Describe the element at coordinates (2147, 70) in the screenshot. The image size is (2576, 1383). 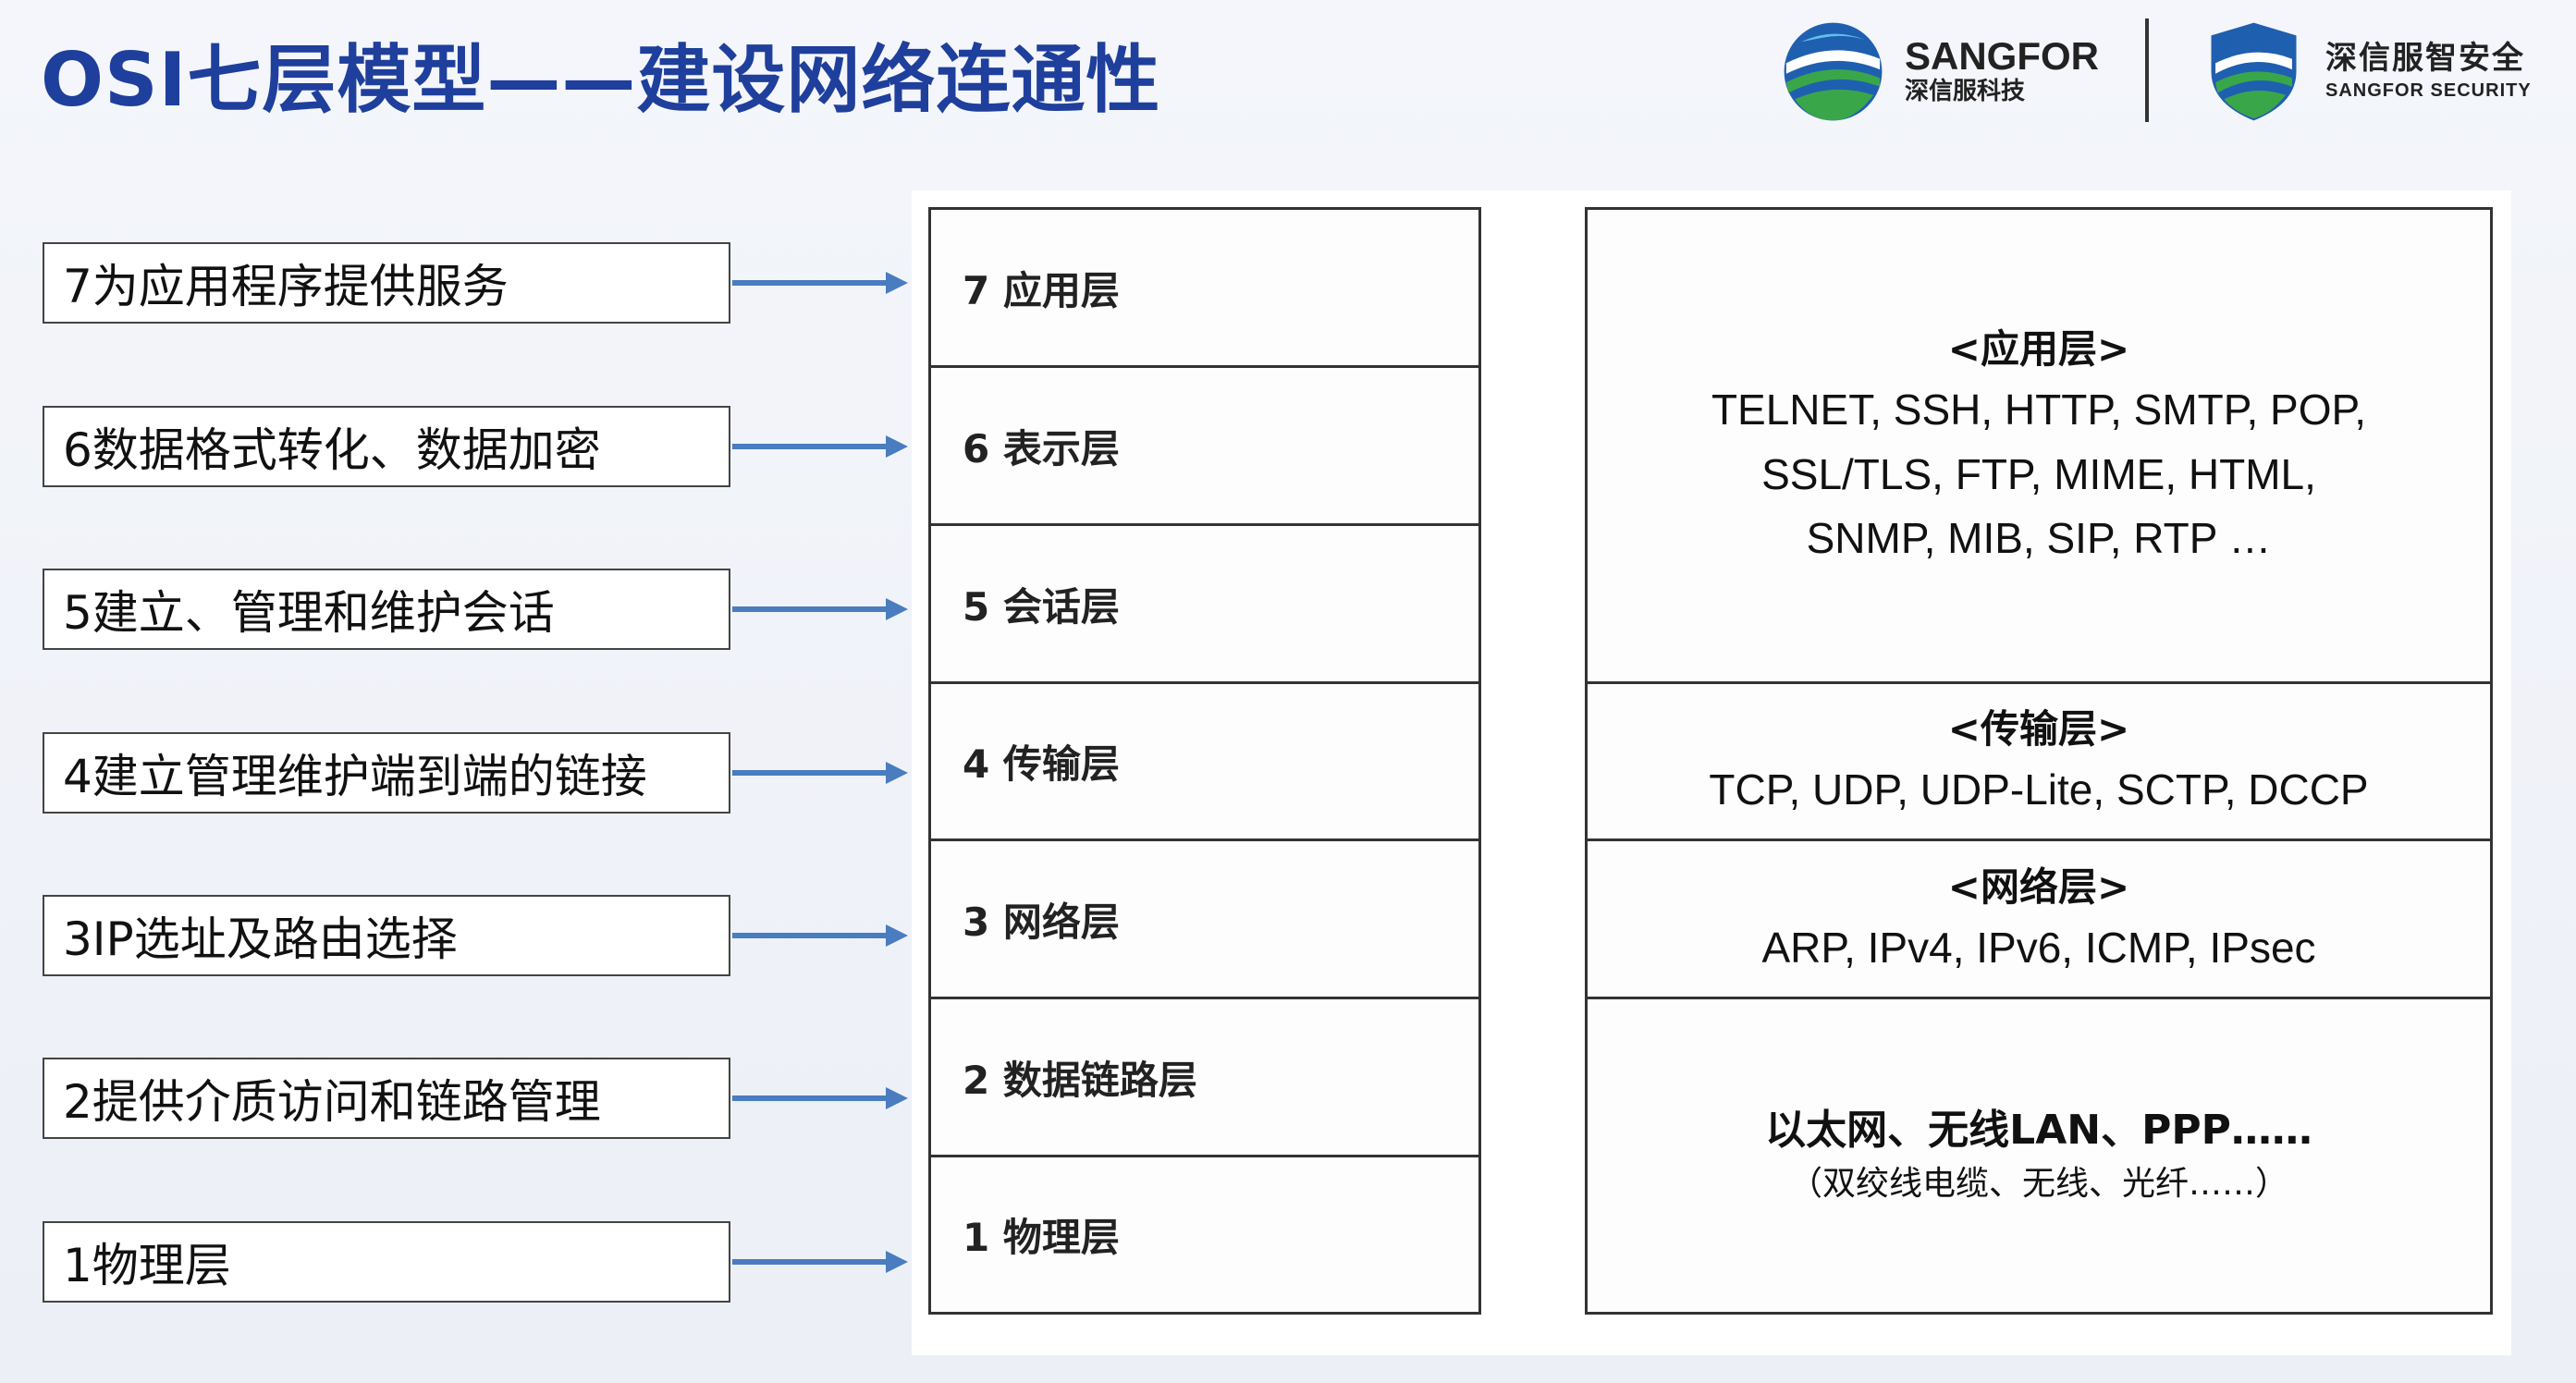
I see `logo-divider` at that location.